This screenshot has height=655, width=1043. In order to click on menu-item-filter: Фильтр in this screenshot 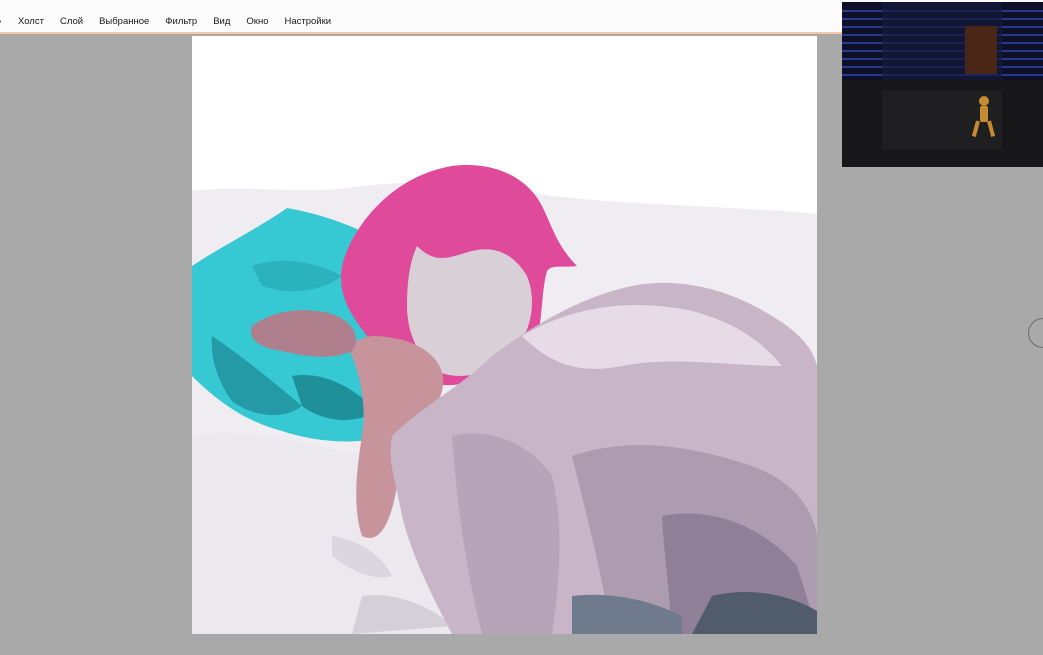, I will do `click(181, 22)`.